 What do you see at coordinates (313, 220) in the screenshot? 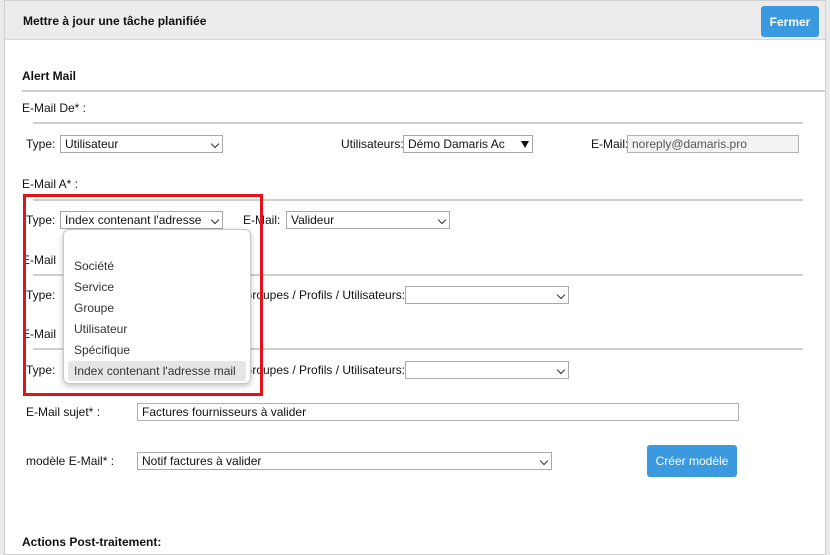
I see `to-email-value: Valideur` at bounding box center [313, 220].